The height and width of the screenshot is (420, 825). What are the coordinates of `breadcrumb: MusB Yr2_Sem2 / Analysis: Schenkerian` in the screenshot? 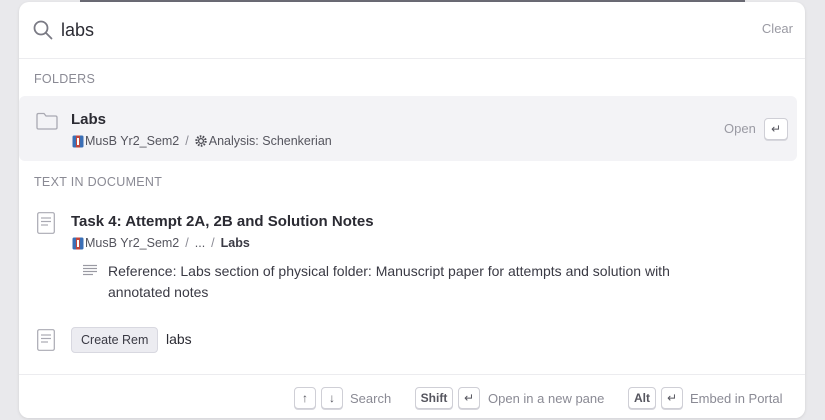 It's located at (202, 141).